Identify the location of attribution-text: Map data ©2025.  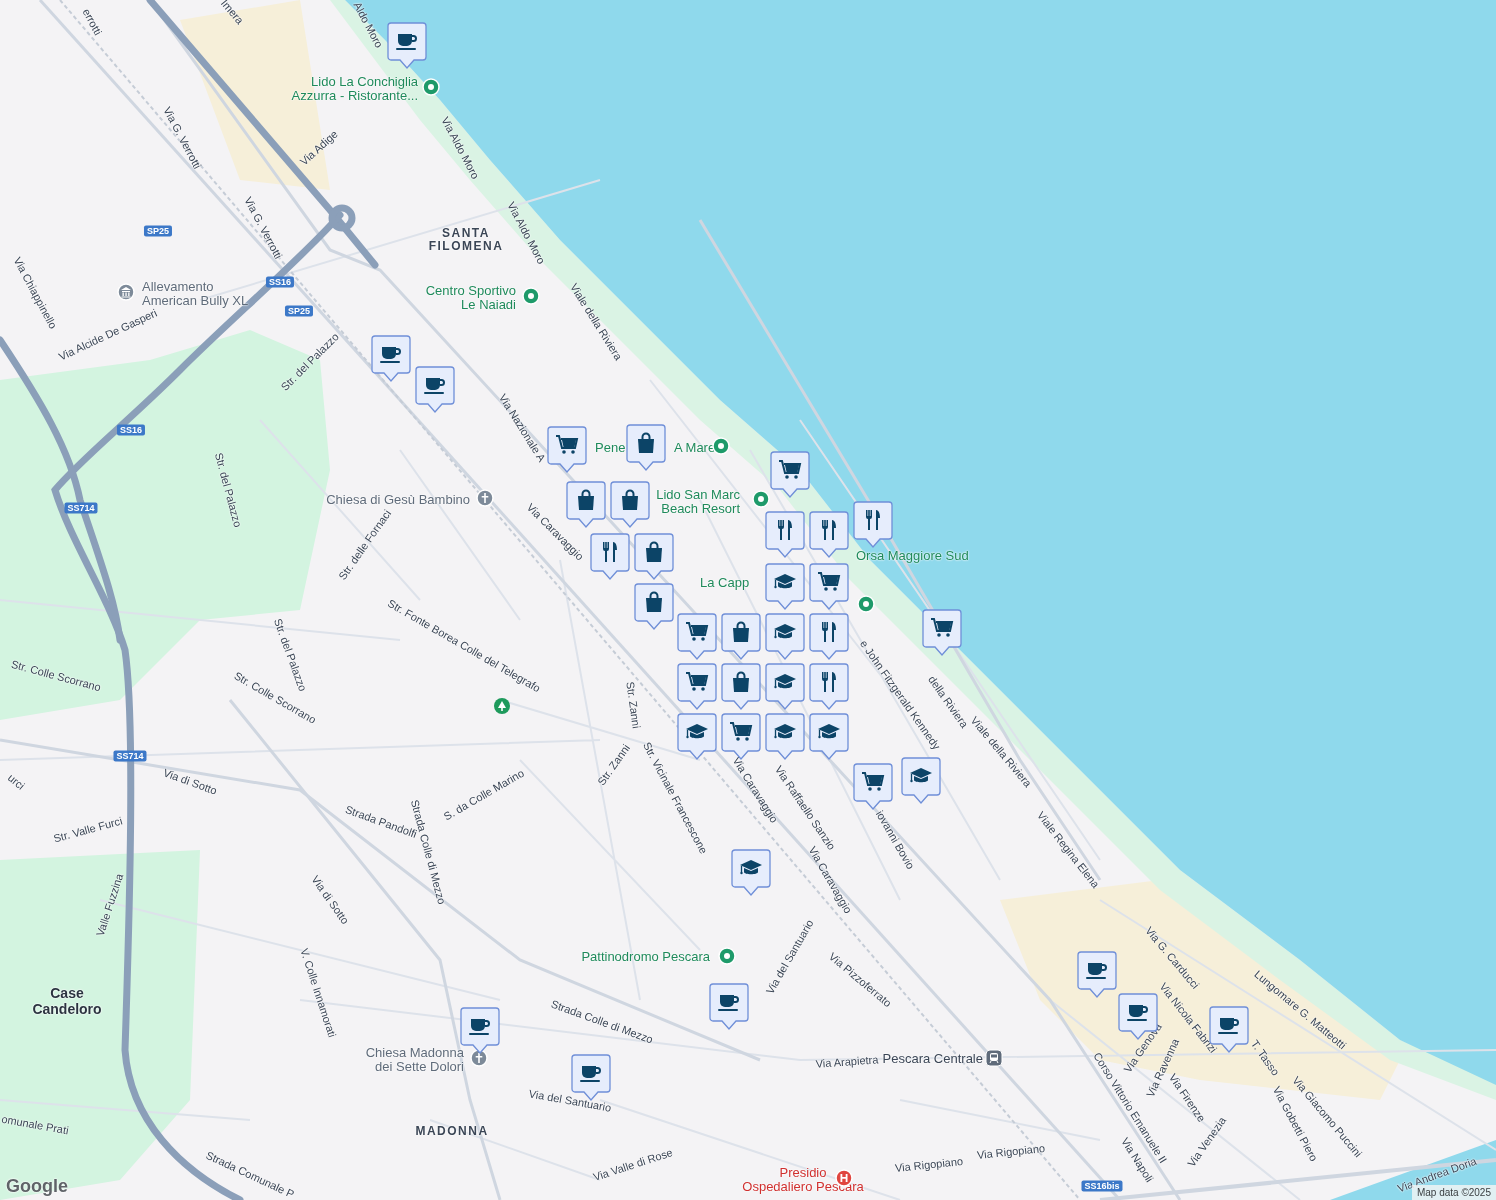
(1453, 1192).